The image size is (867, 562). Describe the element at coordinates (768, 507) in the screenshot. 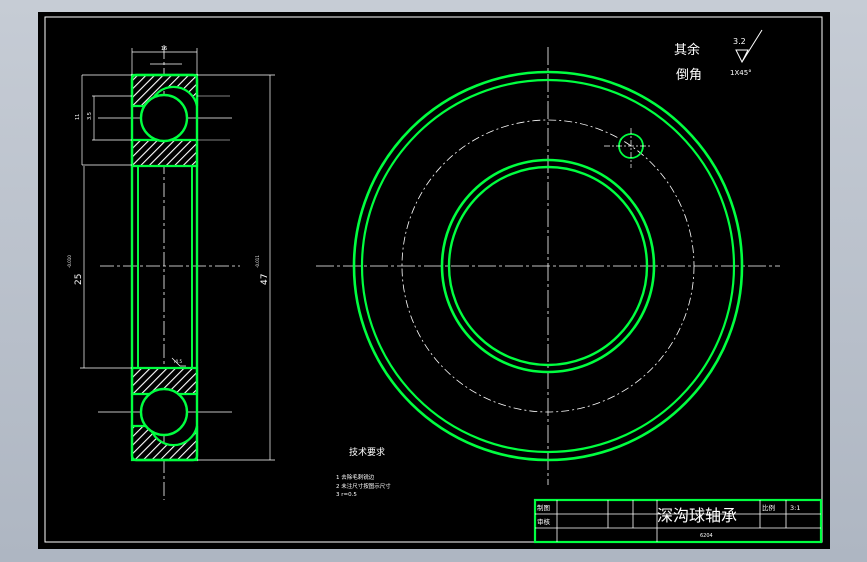

I see `tb-scale-label: 比例` at that location.